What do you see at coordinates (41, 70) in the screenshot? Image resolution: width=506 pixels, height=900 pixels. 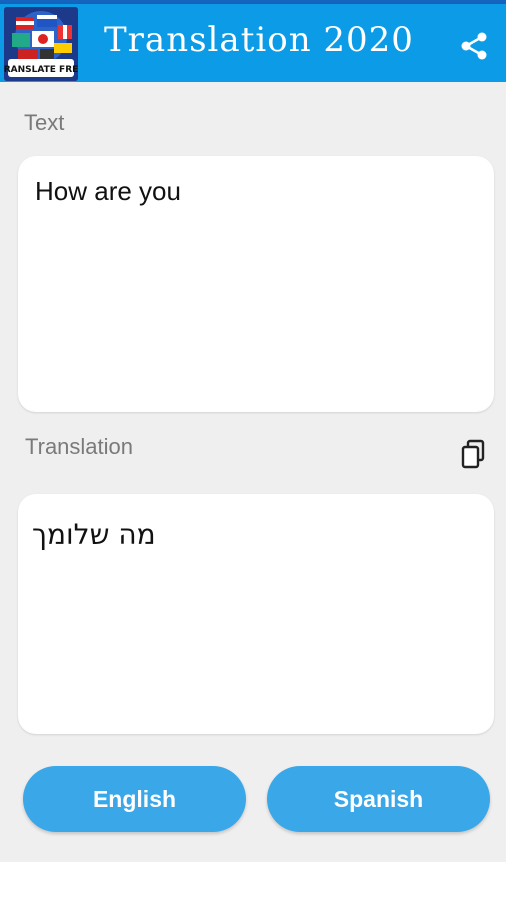 I see `svg-text: TRANSLATE FREE` at bounding box center [41, 70].